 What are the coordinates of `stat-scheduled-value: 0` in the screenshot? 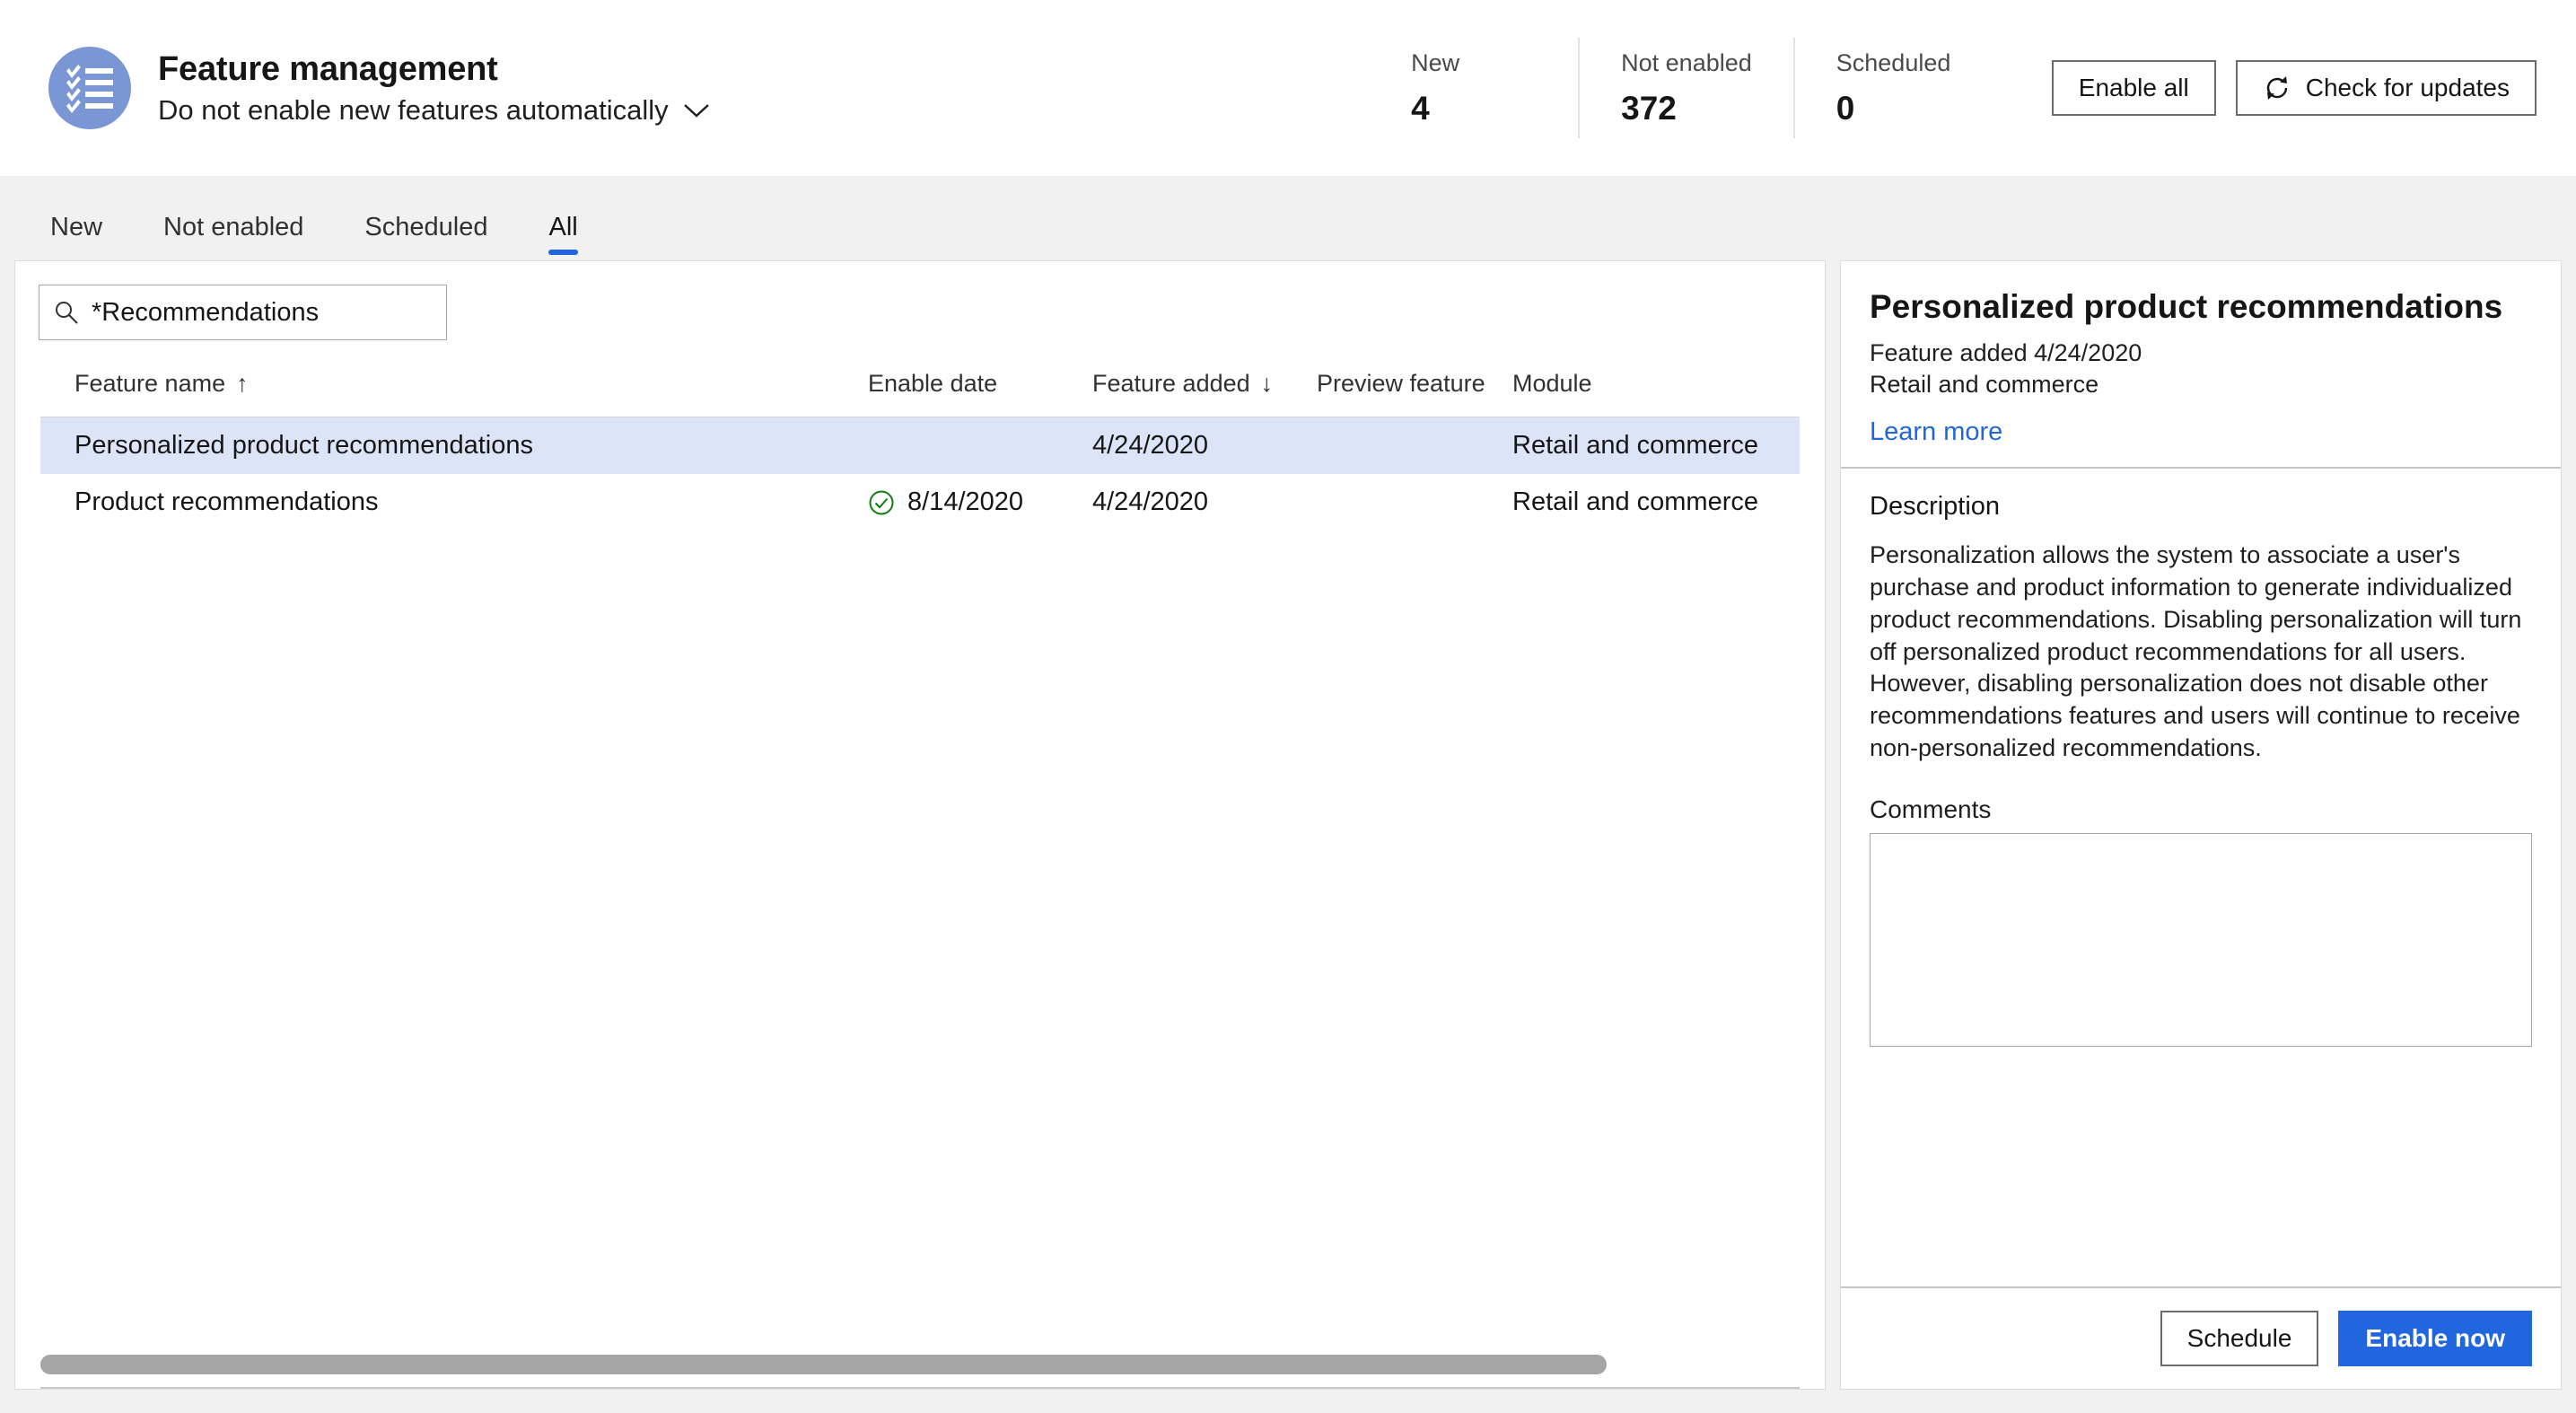 It's located at (1845, 108).